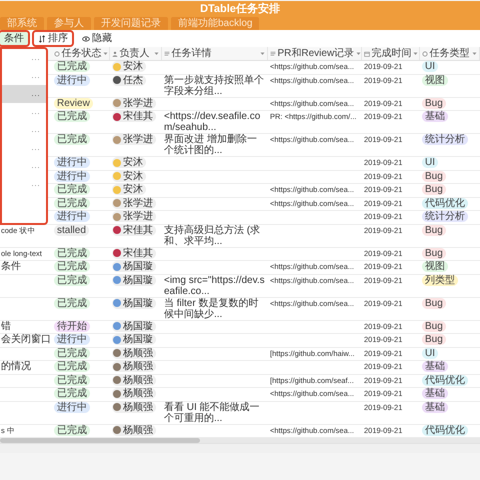  What do you see at coordinates (425, 53) in the screenshot?
I see `single-select-icon` at bounding box center [425, 53].